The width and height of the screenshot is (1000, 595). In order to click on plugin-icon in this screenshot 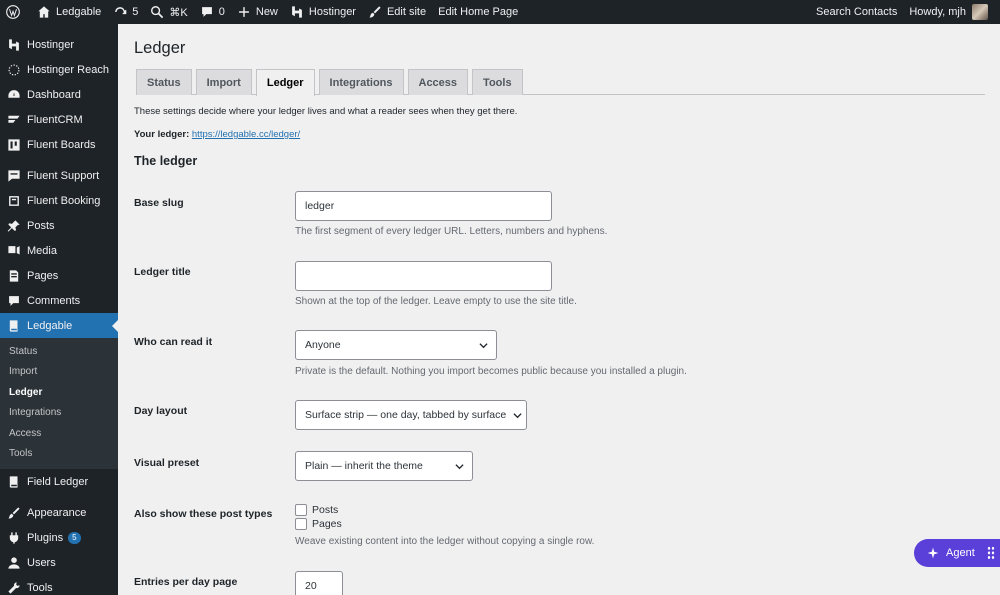, I will do `click(13, 537)`.